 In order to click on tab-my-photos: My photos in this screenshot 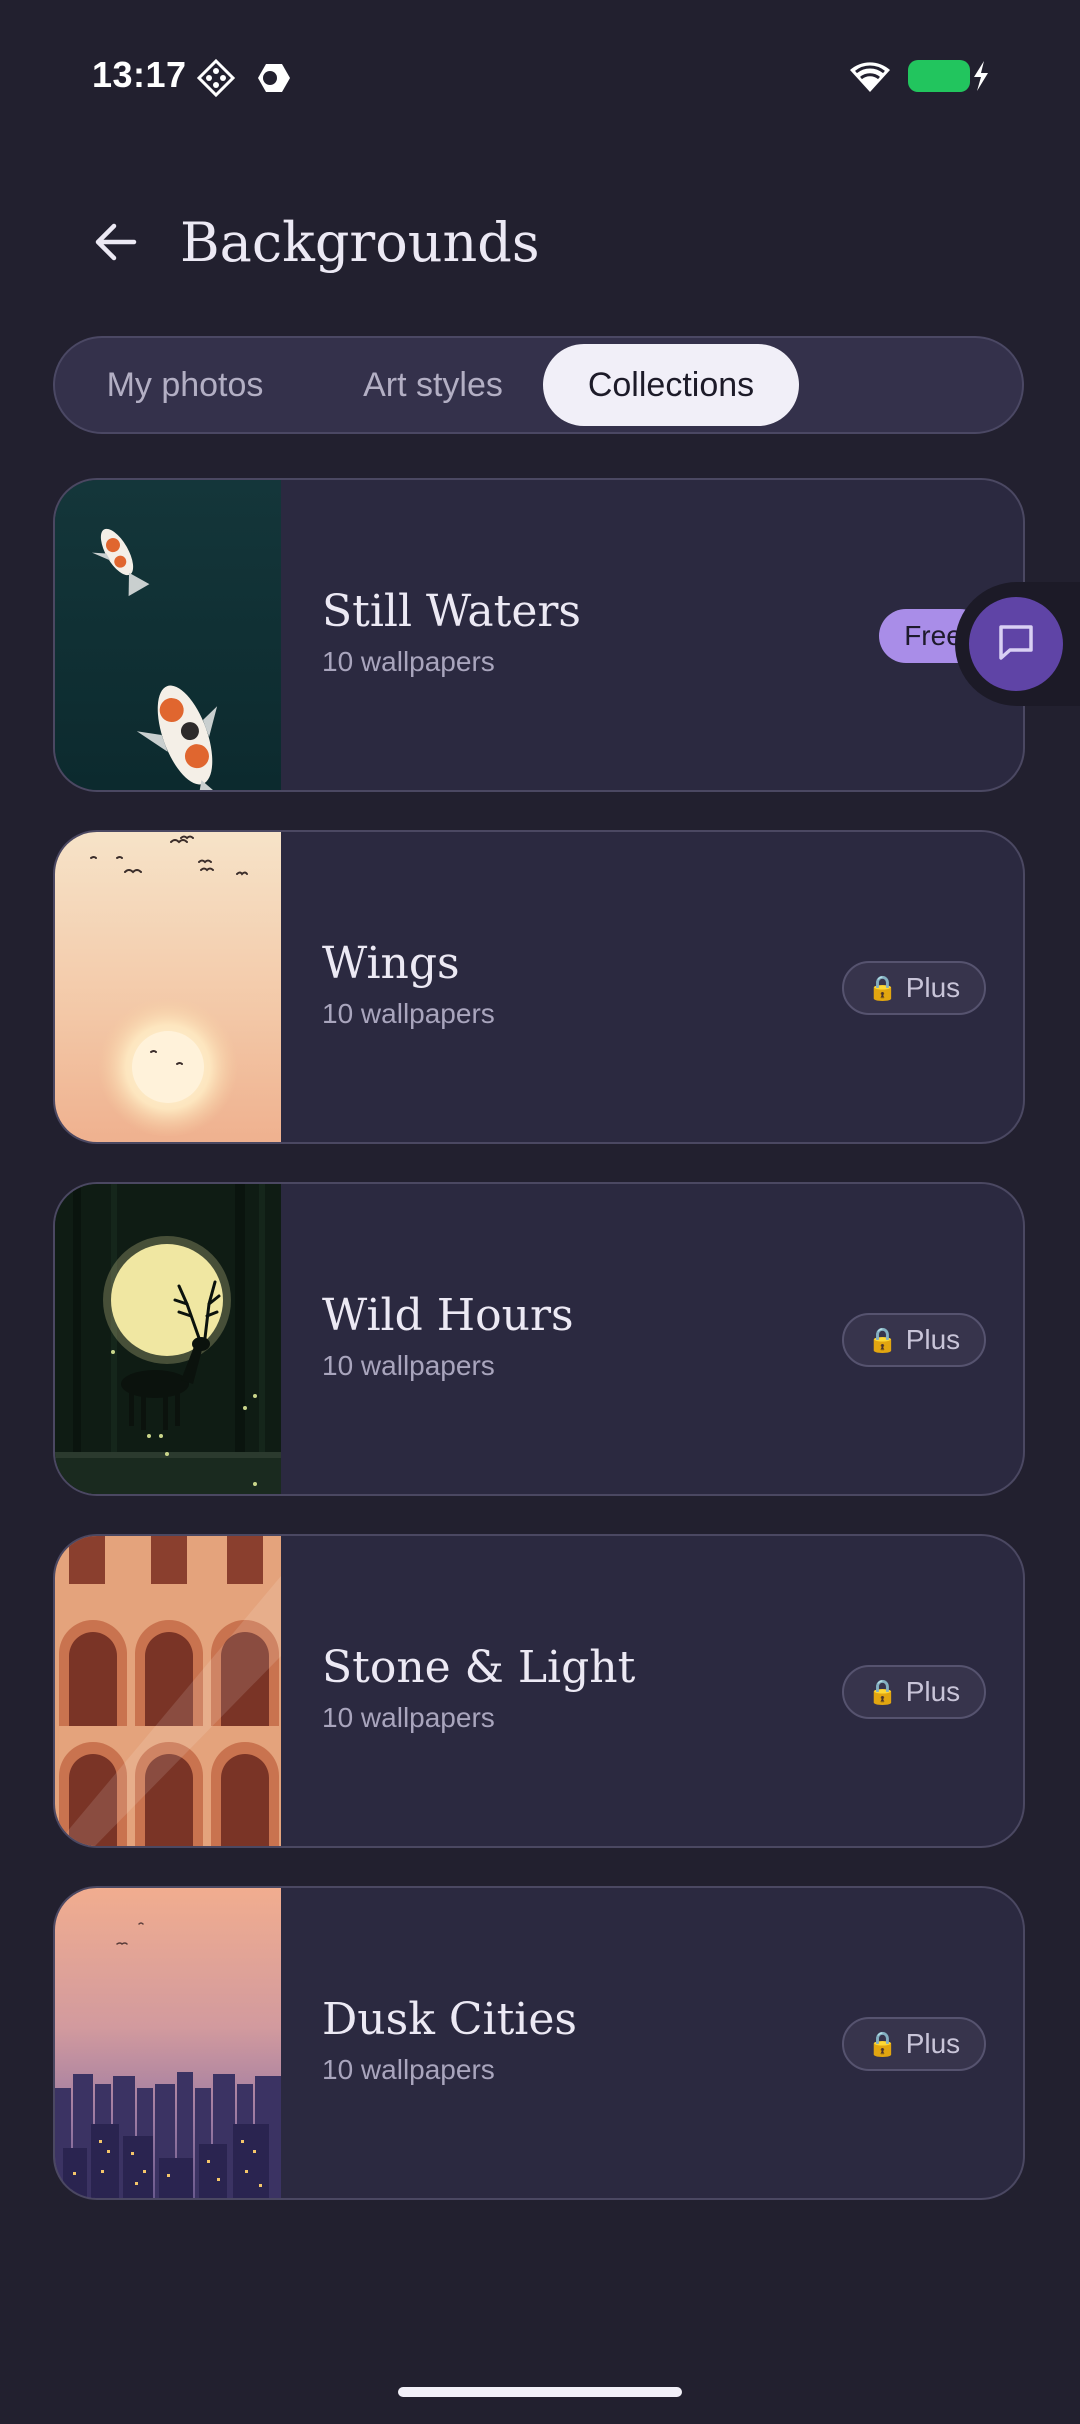, I will do `click(185, 385)`.